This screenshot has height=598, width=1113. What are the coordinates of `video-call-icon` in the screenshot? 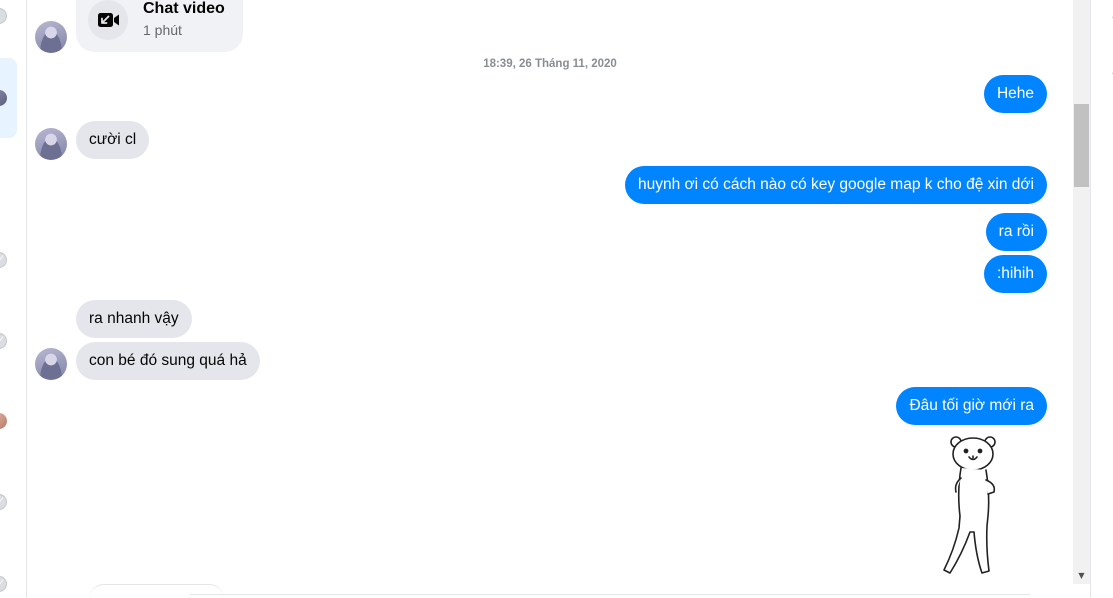 It's located at (108, 20).